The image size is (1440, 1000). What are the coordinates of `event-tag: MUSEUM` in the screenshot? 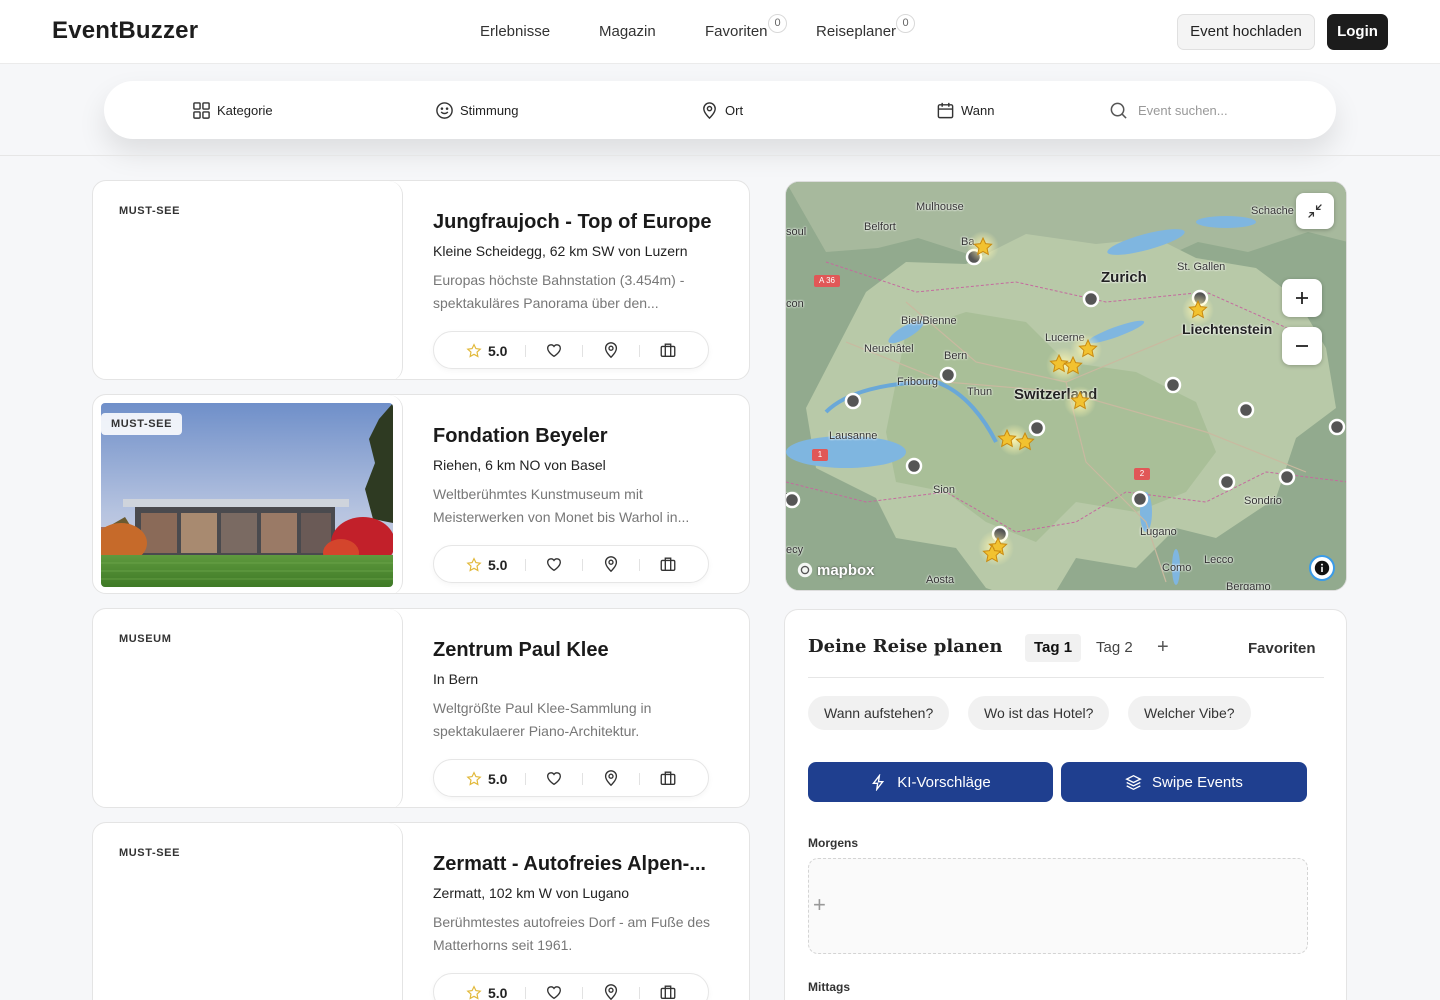 It's located at (145, 639).